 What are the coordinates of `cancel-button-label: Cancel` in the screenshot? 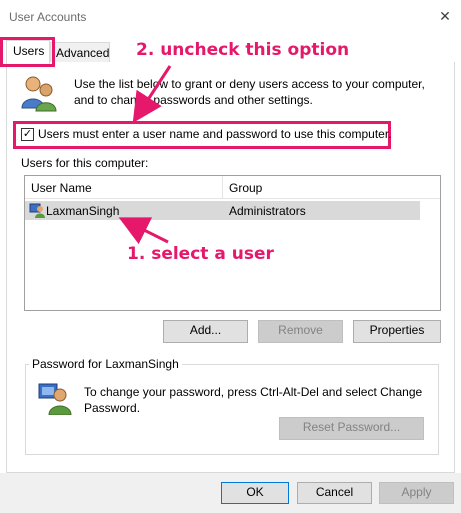 It's located at (334, 492).